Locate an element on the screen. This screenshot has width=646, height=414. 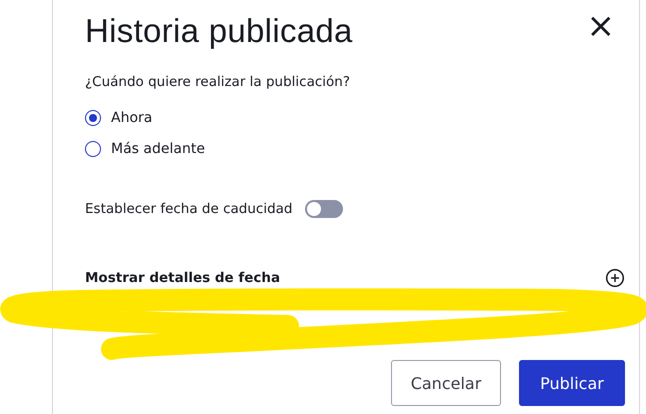
toggle-switch is located at coordinates (323, 209).